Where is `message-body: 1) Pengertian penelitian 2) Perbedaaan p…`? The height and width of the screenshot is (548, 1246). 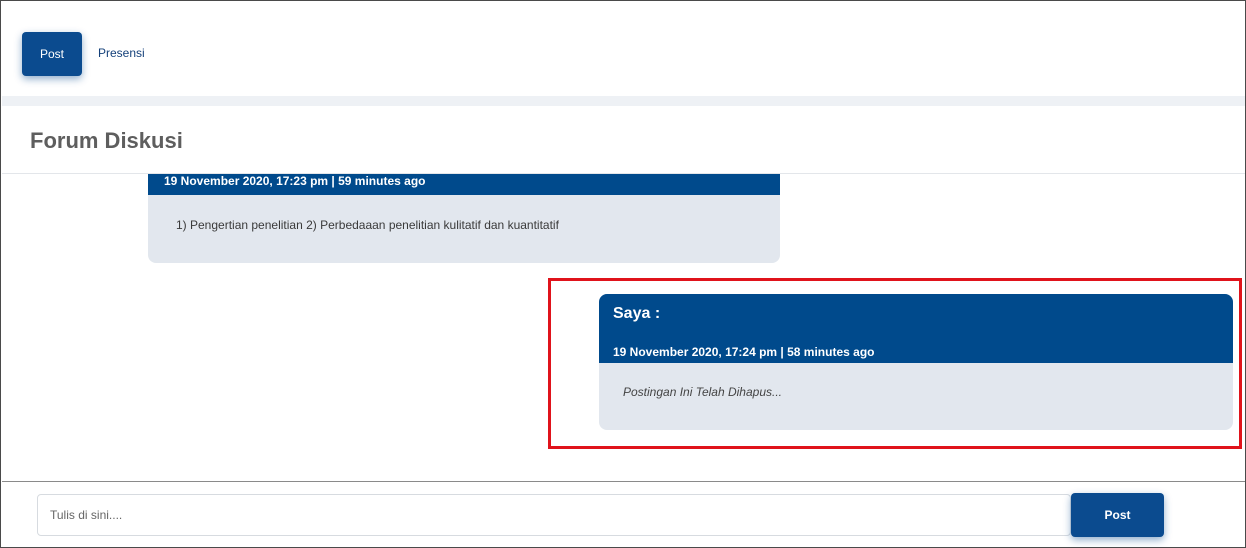
message-body: 1) Pengertian penelitian 2) Perbedaaan p… is located at coordinates (367, 225).